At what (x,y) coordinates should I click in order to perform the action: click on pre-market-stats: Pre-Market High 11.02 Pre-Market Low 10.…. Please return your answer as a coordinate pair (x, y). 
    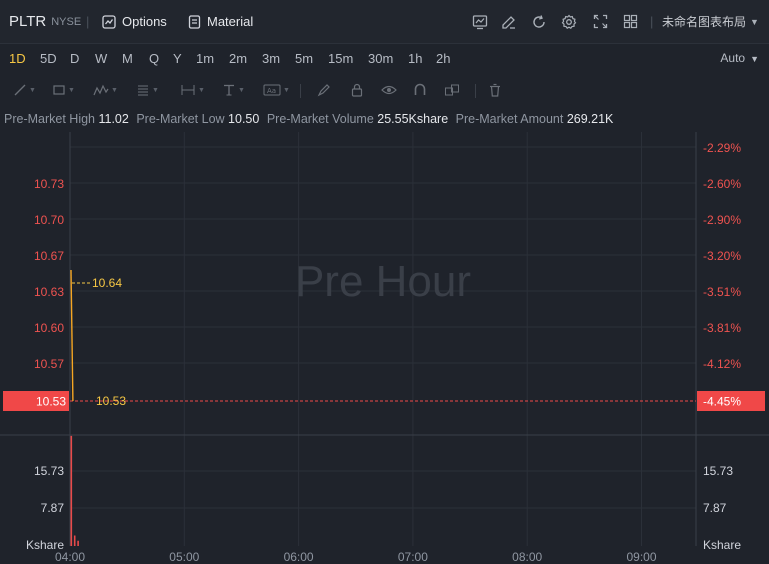
    Looking at the image, I should click on (384, 119).